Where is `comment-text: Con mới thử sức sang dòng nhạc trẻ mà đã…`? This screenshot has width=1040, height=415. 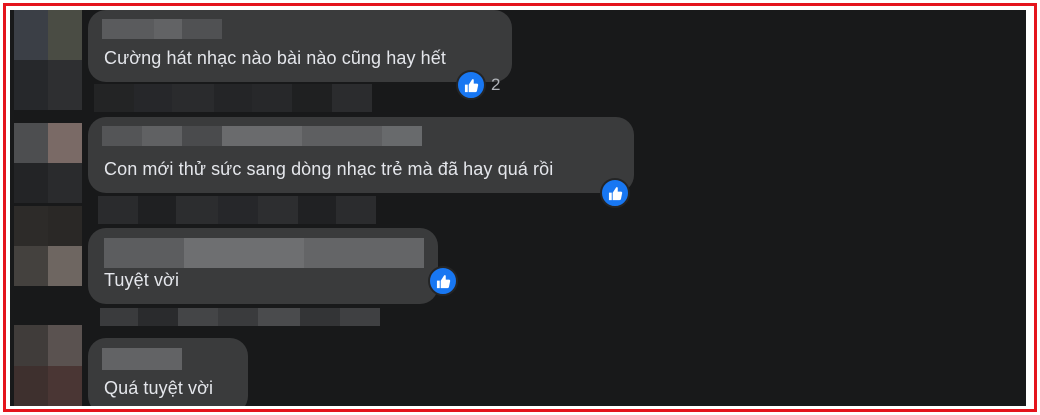
comment-text: Con mới thử sức sang dòng nhạc trẻ mà đã… is located at coordinates (329, 169).